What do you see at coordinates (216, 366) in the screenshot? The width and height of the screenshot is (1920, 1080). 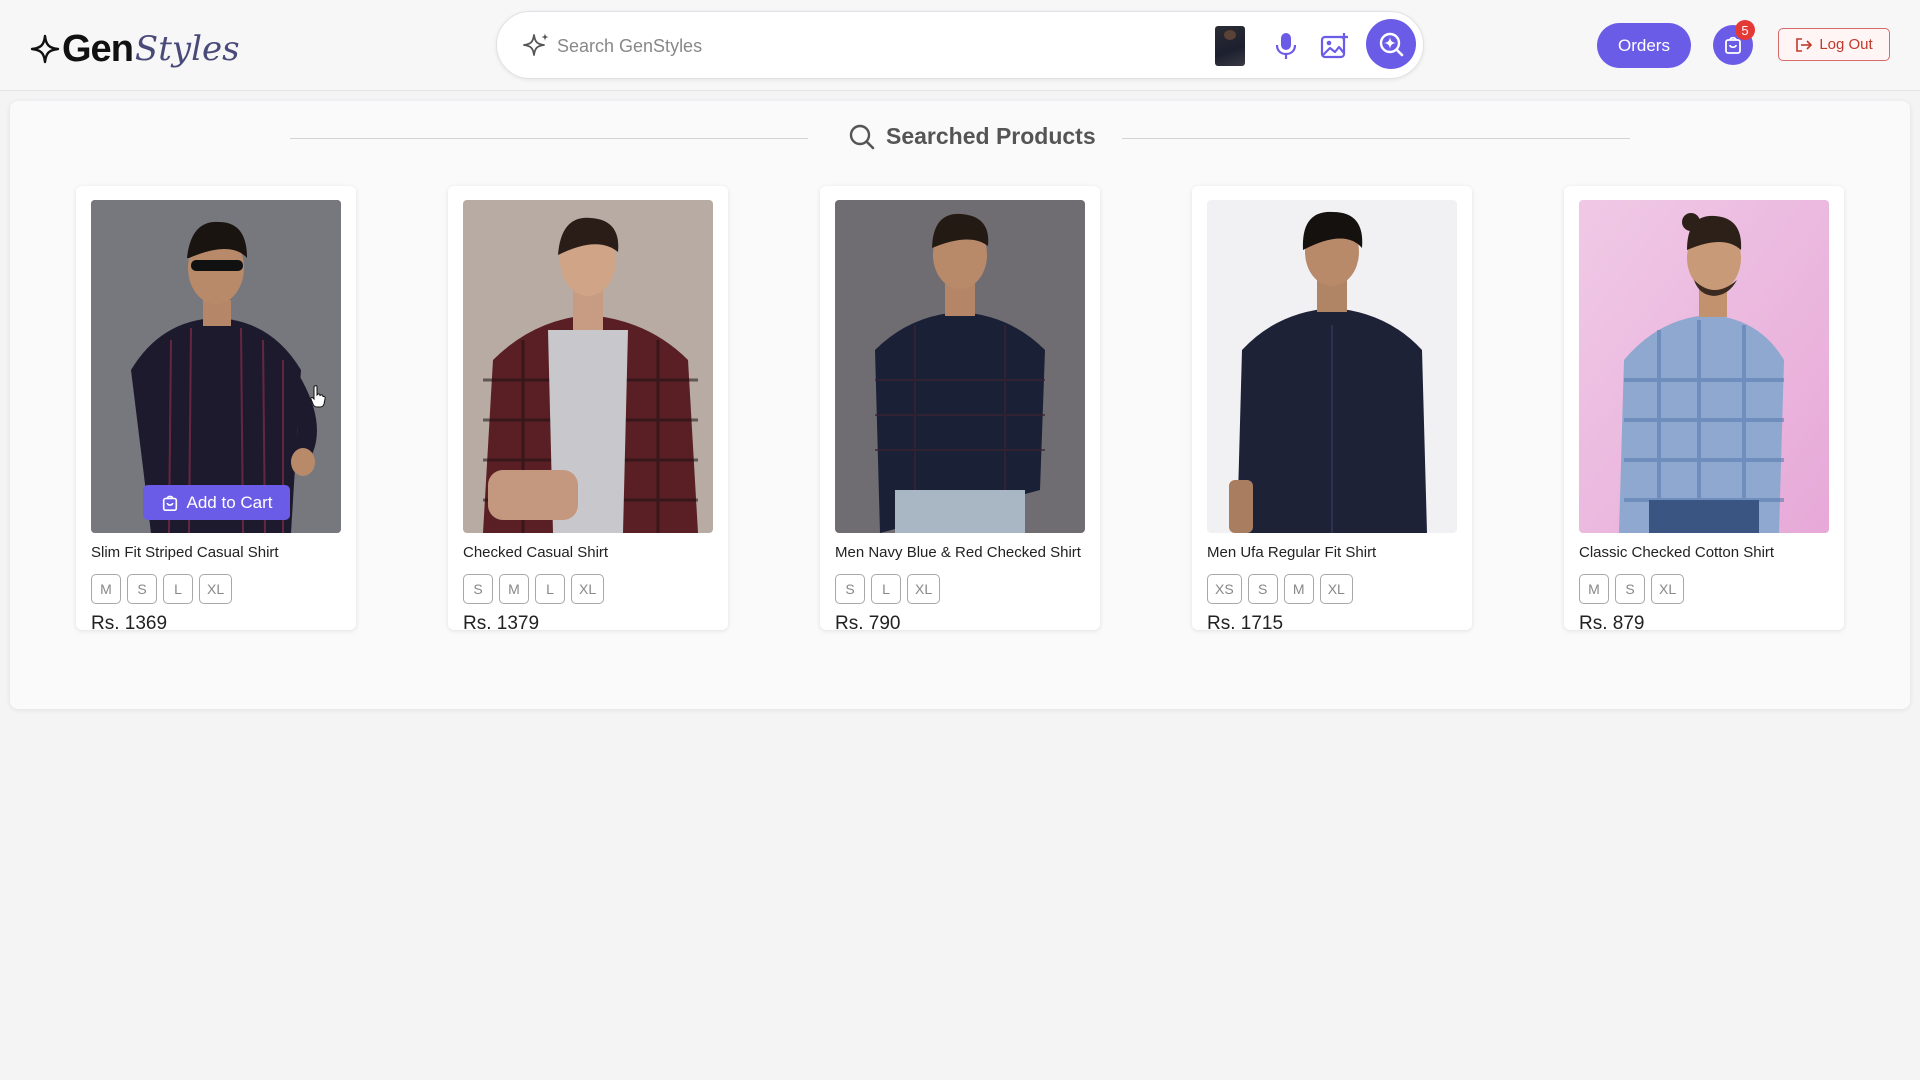 I see `product-image: Add to Cart` at bounding box center [216, 366].